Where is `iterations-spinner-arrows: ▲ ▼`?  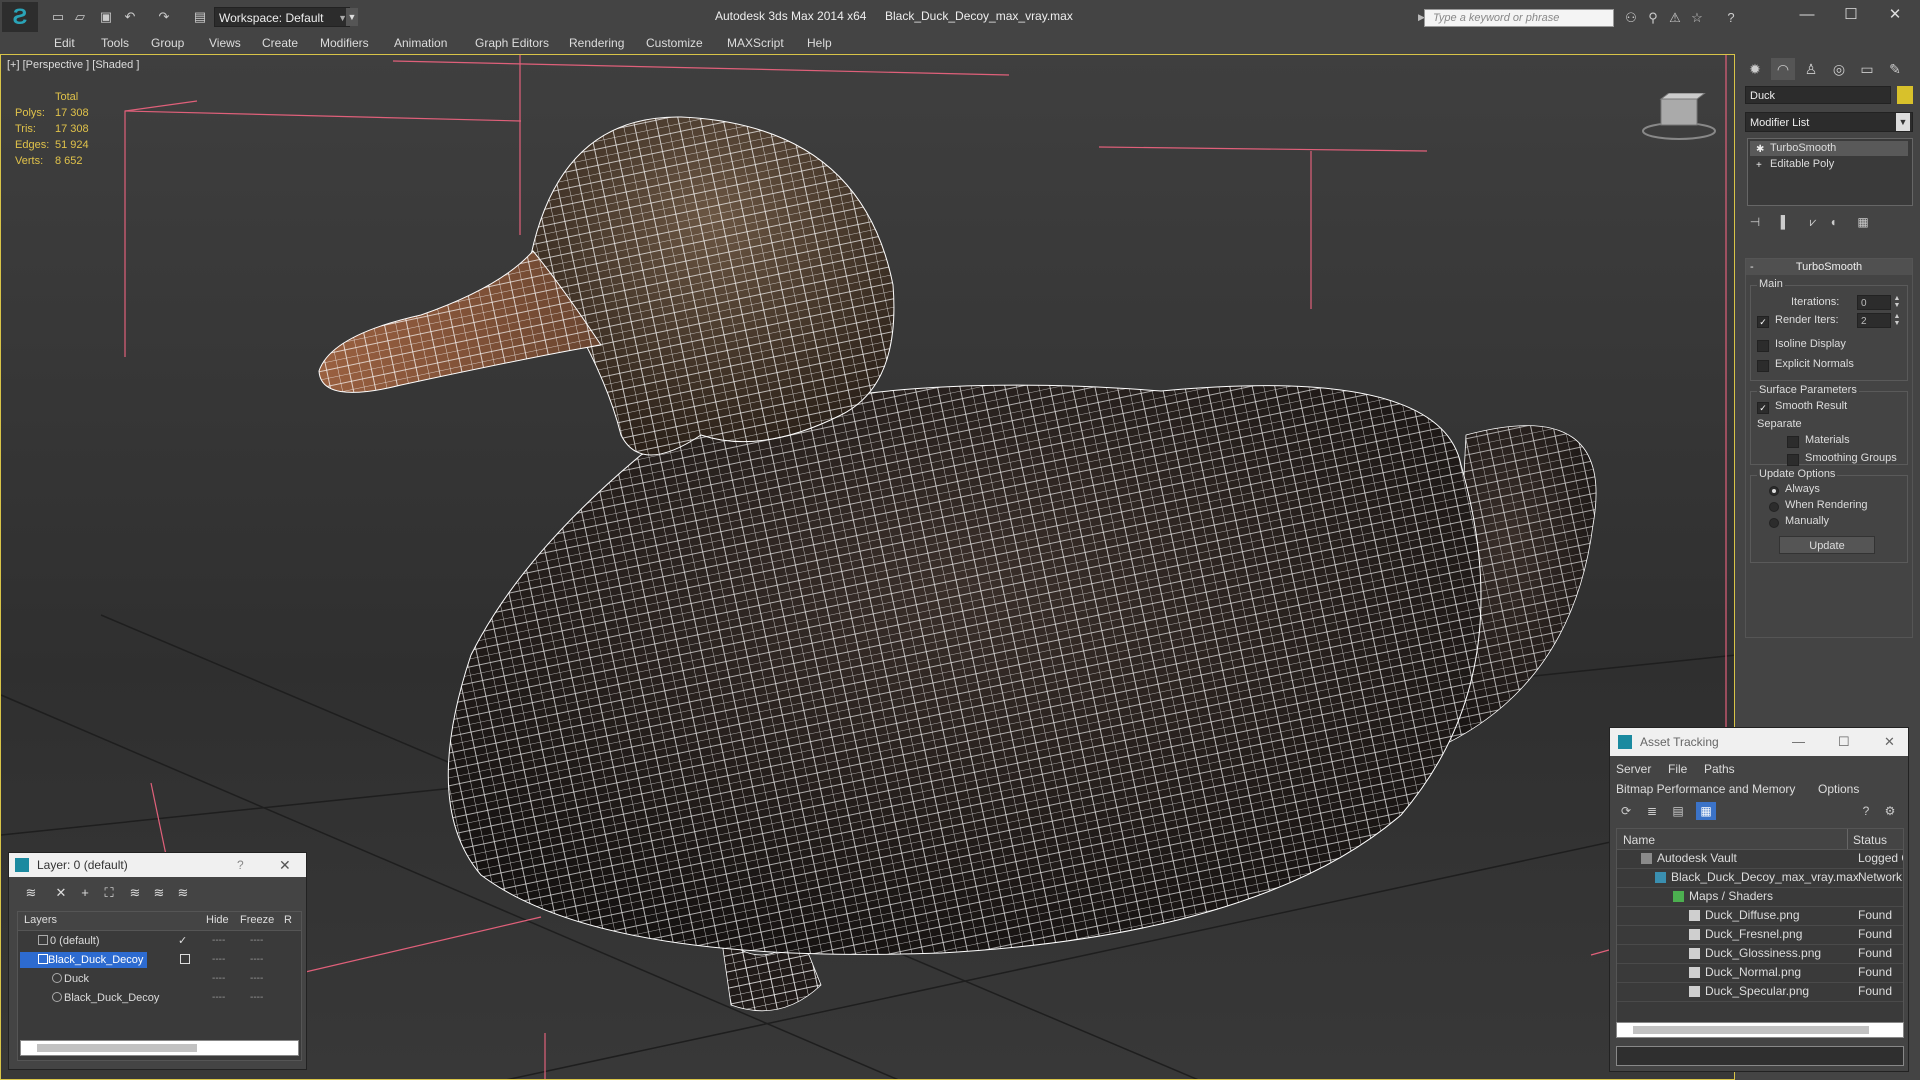
iterations-spinner-arrows: ▲ ▼ is located at coordinates (1897, 302).